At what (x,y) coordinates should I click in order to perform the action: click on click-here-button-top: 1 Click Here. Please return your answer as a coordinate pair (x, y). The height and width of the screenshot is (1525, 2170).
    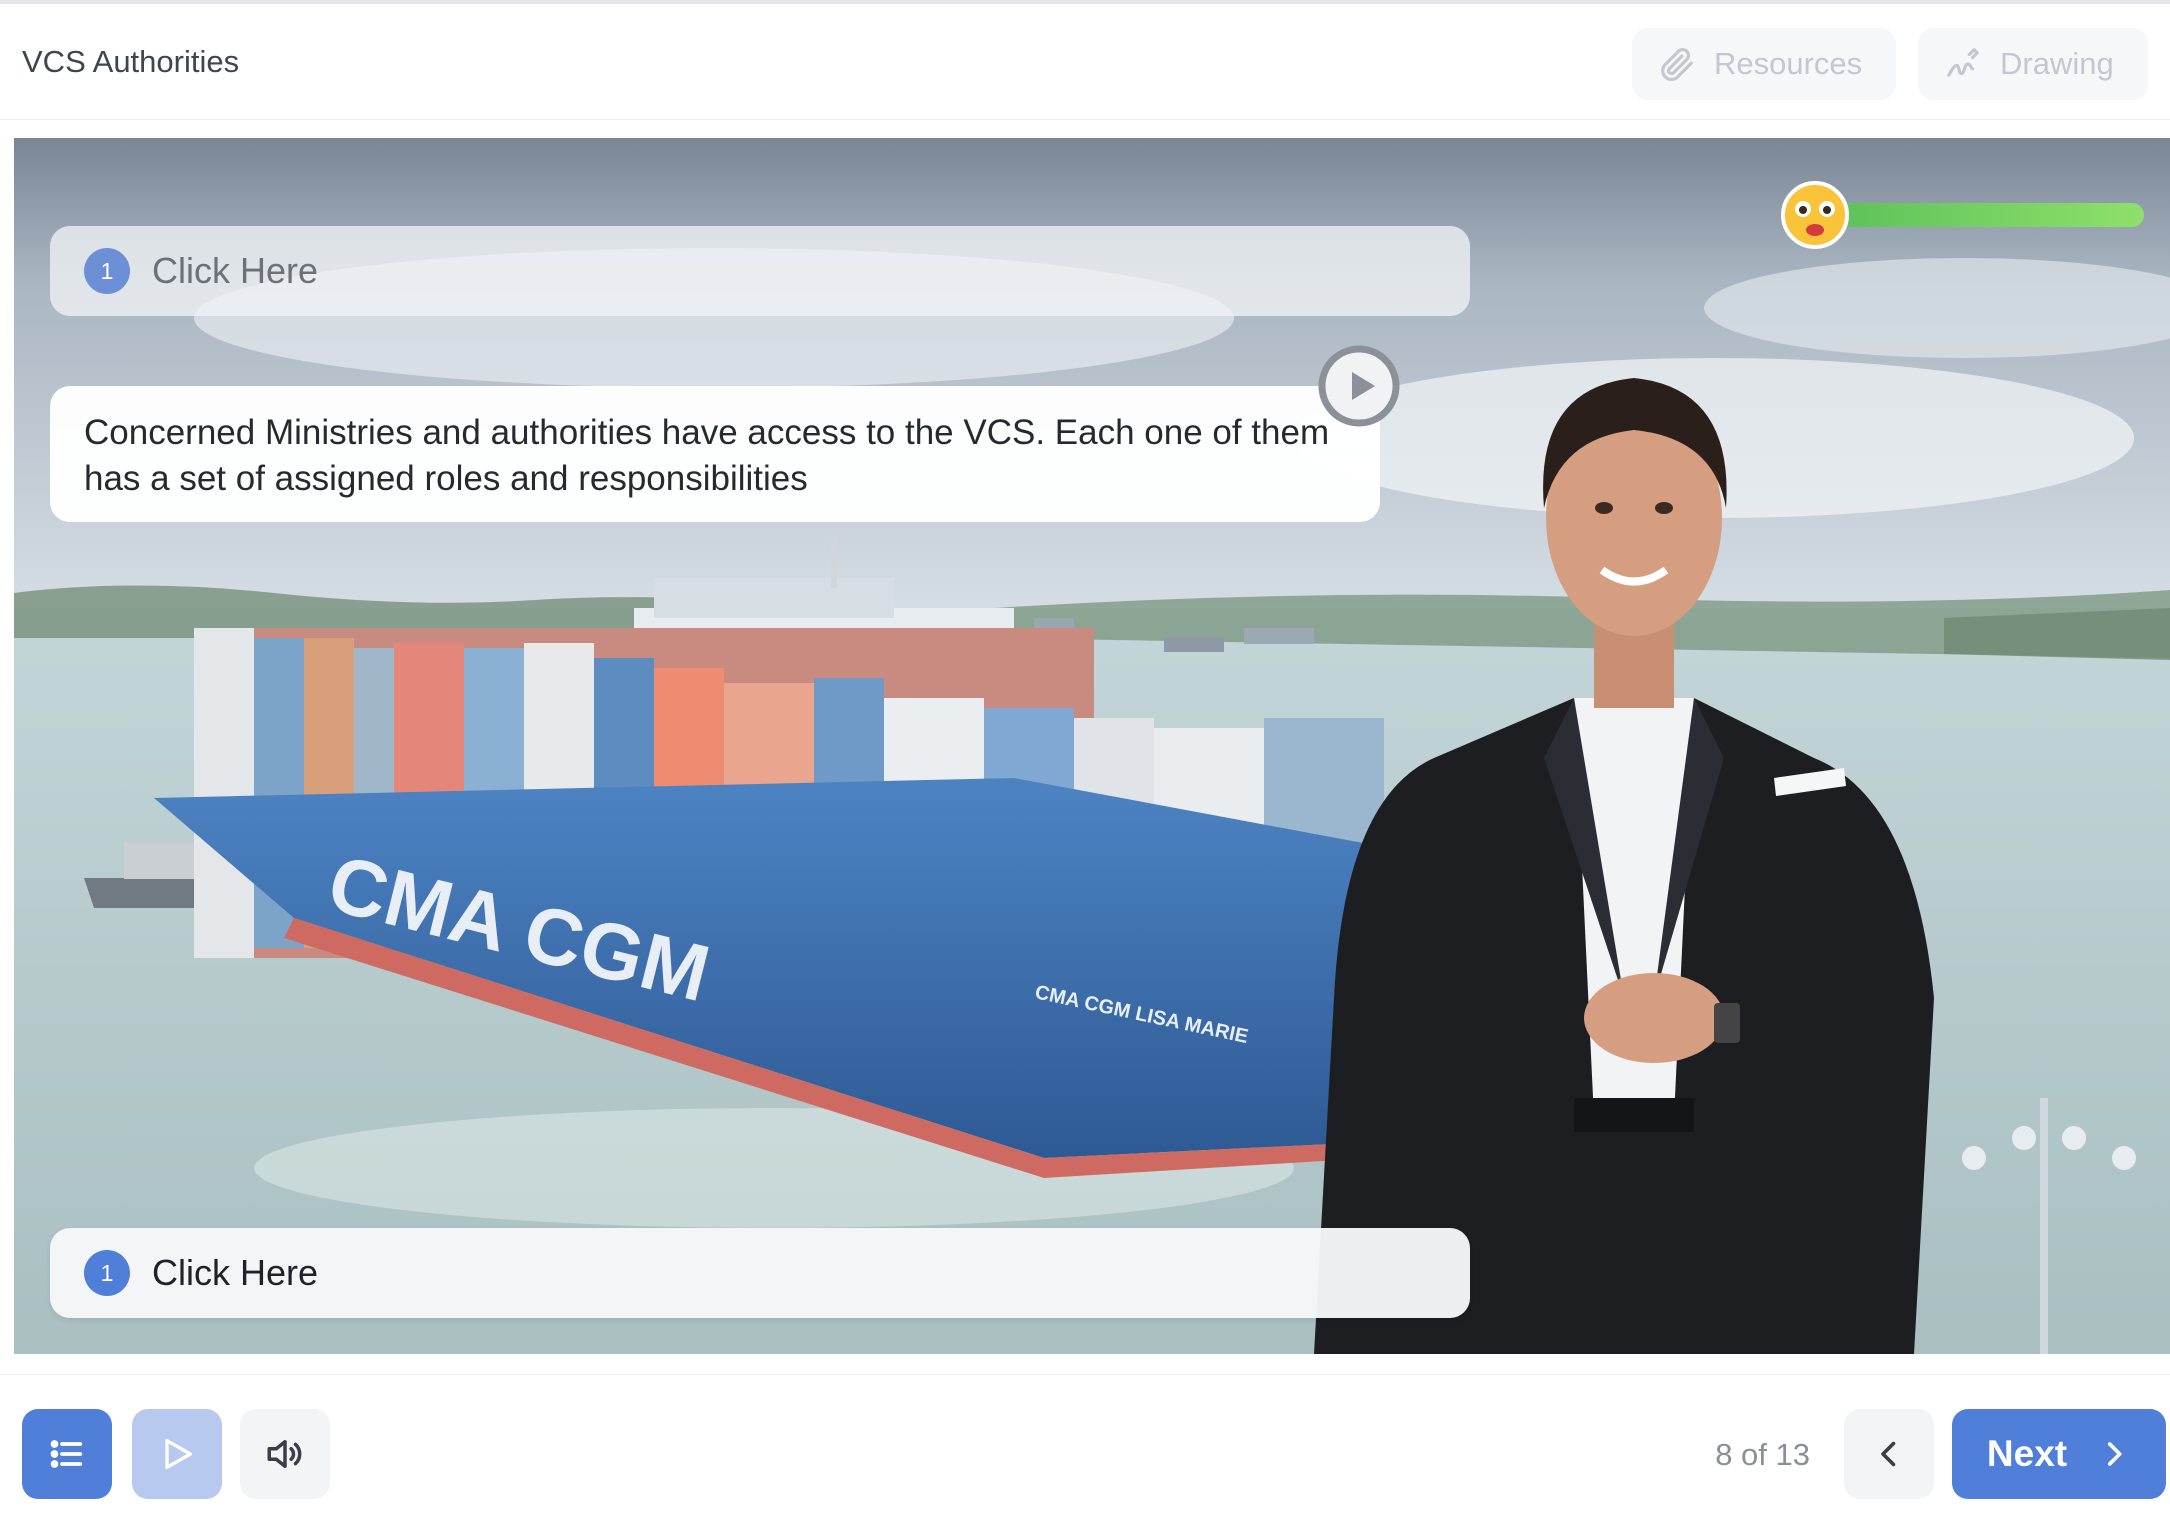
    Looking at the image, I should click on (760, 271).